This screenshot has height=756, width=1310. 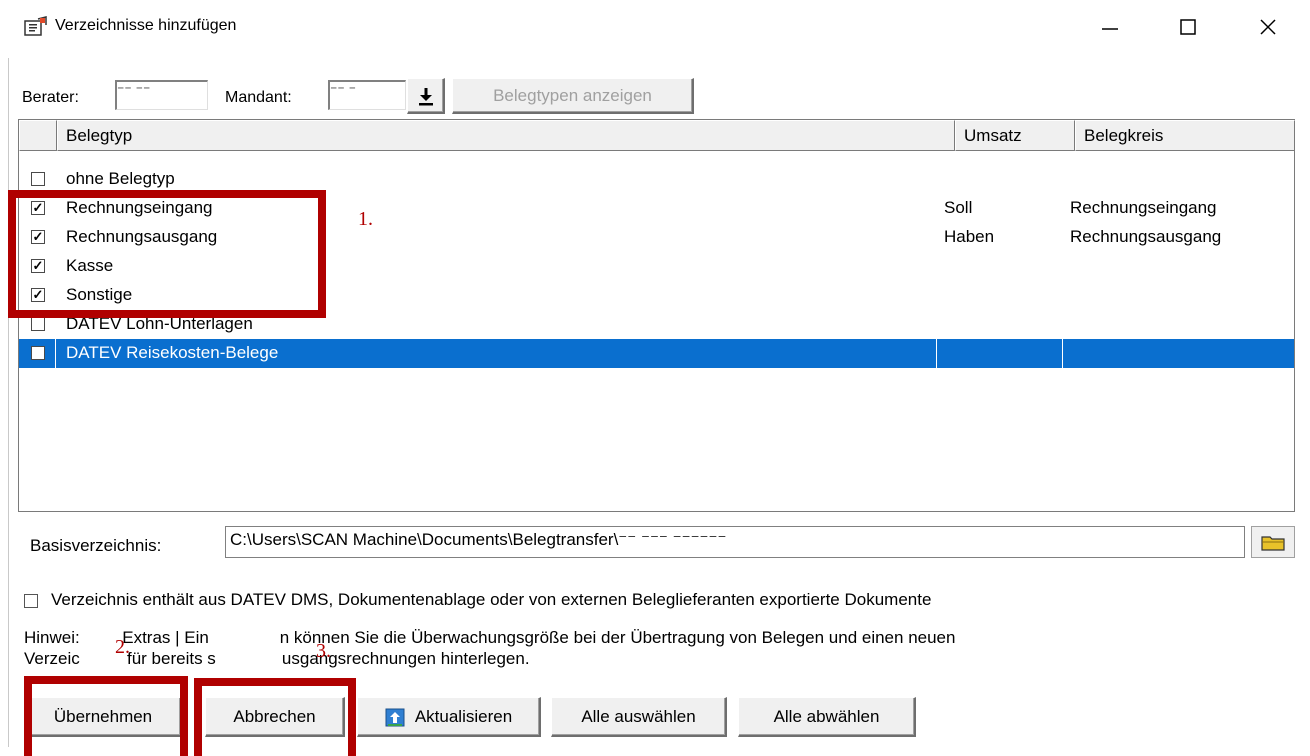 I want to click on minimize-button, so click(x=1110, y=27).